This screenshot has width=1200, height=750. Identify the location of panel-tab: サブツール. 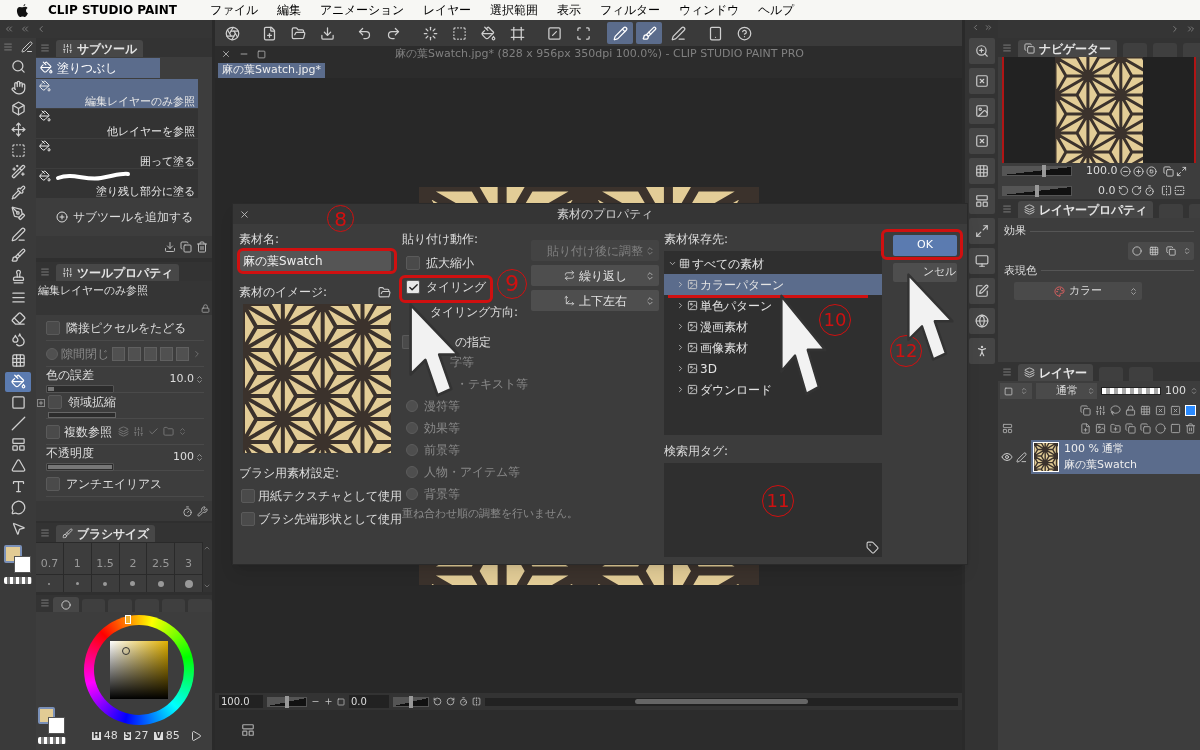
(99, 48).